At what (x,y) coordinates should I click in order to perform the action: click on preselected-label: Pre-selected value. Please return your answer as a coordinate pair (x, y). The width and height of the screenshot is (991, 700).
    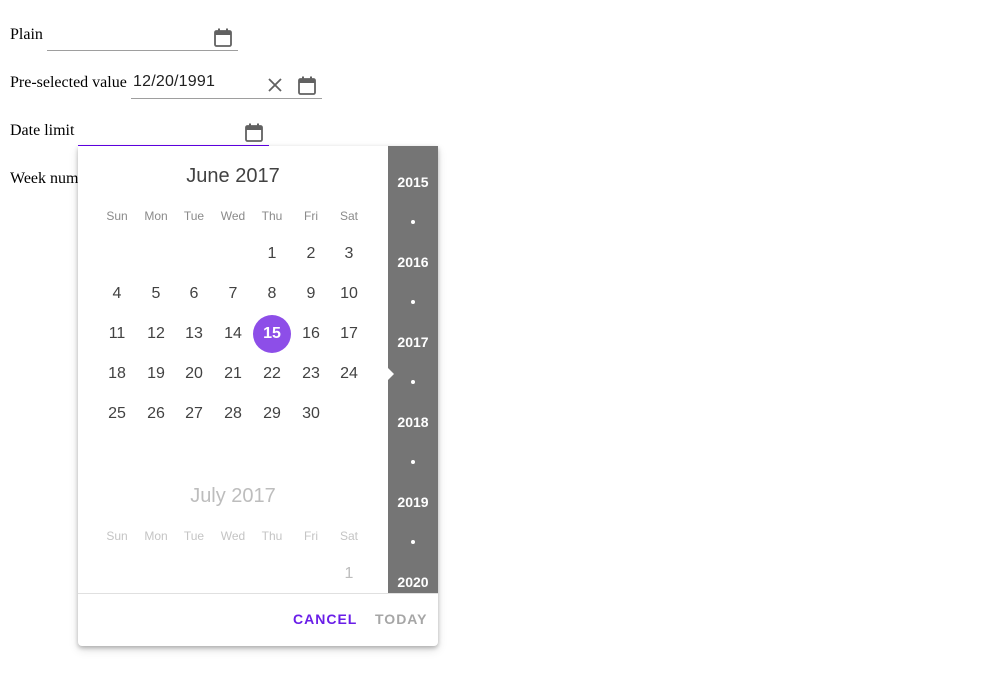
    Looking at the image, I should click on (68, 82).